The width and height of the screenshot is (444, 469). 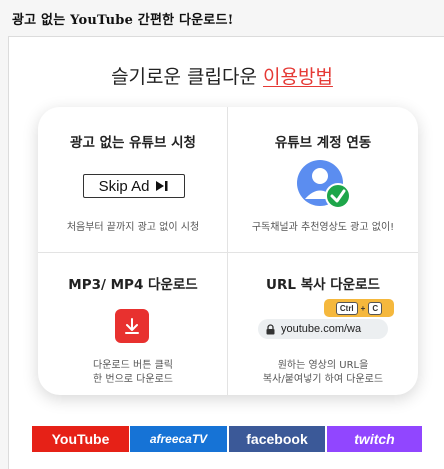 What do you see at coordinates (374, 439) in the screenshot?
I see `twitch-logo: twitch` at bounding box center [374, 439].